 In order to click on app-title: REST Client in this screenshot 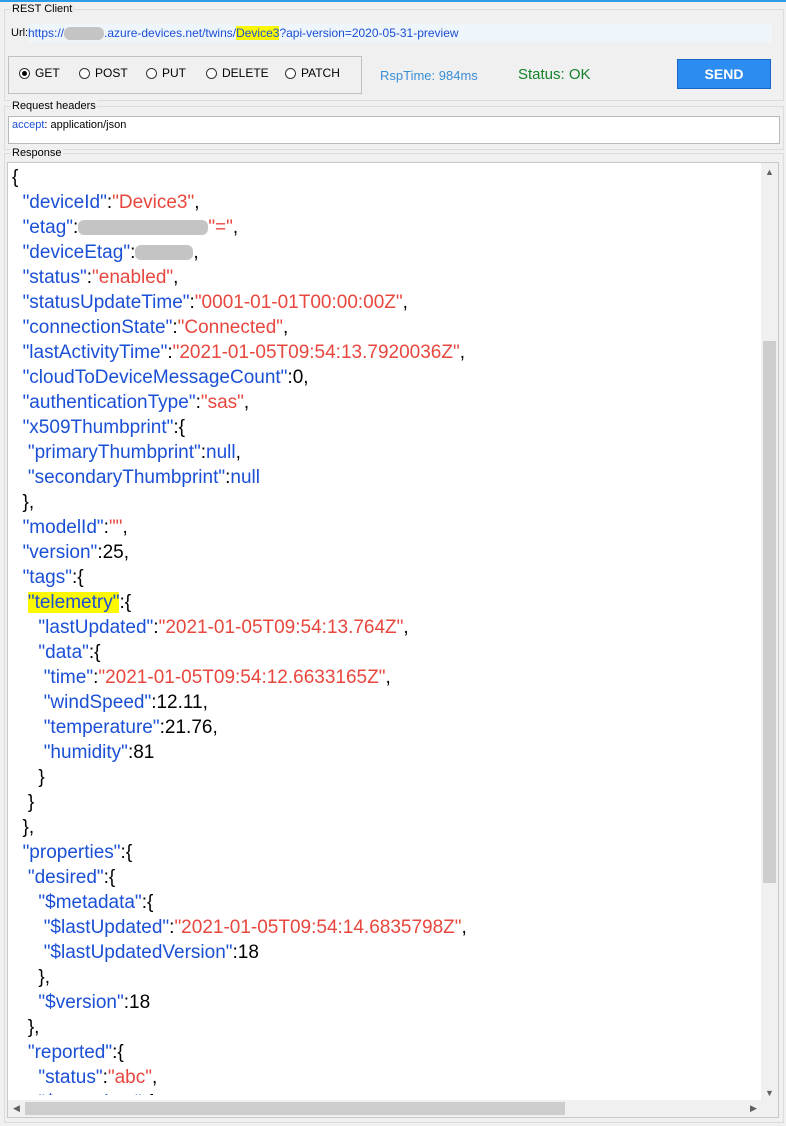, I will do `click(42, 9)`.